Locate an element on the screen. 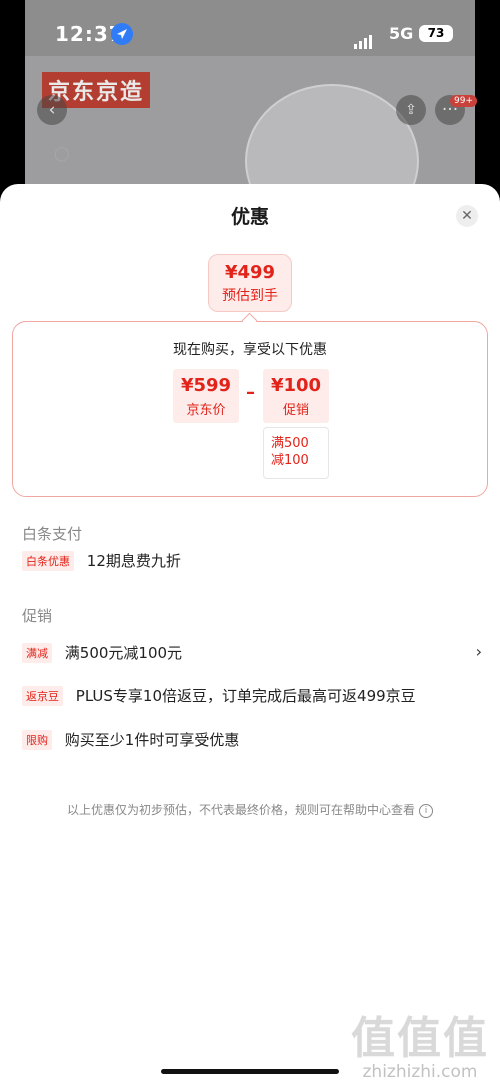 The width and height of the screenshot is (500, 1083). promotion-tag: 限购 is located at coordinates (37, 739).